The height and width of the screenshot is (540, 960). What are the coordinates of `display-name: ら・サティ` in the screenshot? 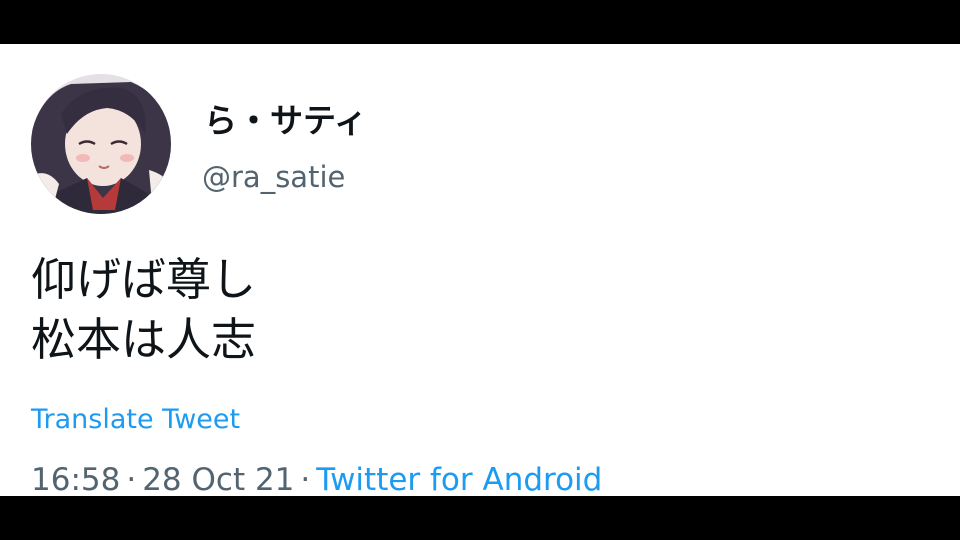 It's located at (285, 118).